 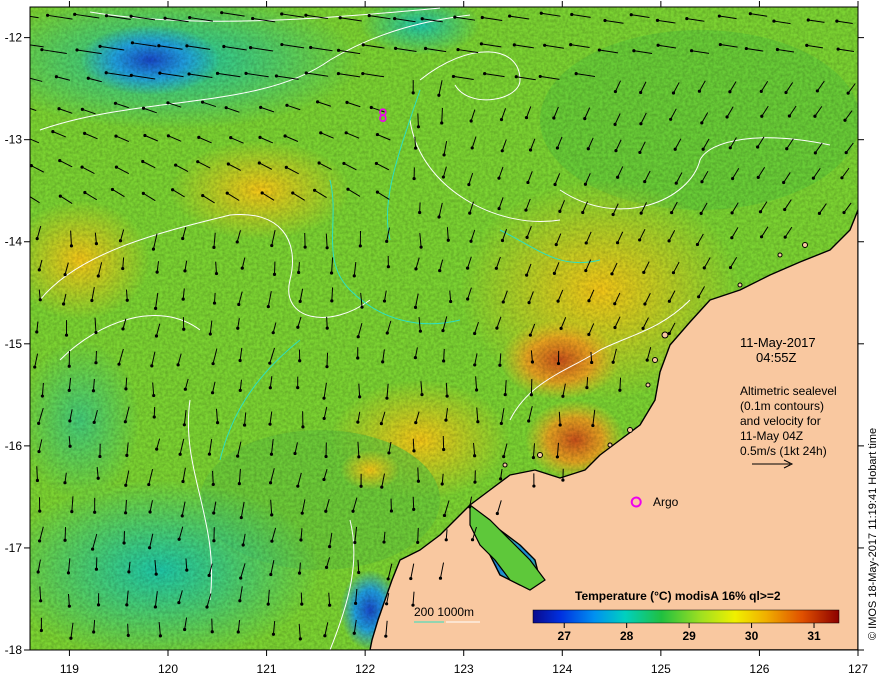 What do you see at coordinates (168, 669) in the screenshot?
I see `x-tick-label: 120` at bounding box center [168, 669].